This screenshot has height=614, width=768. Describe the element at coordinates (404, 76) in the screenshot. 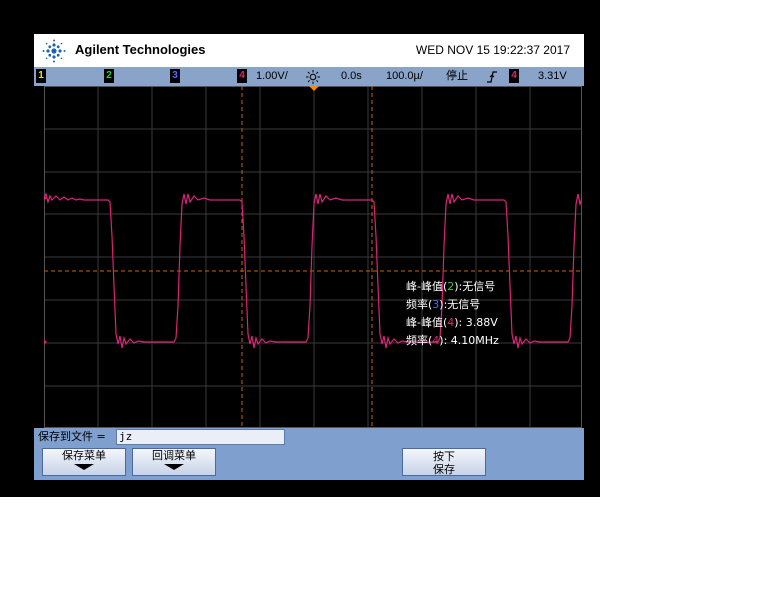

I see `timebase-value: 100.0µ/` at that location.